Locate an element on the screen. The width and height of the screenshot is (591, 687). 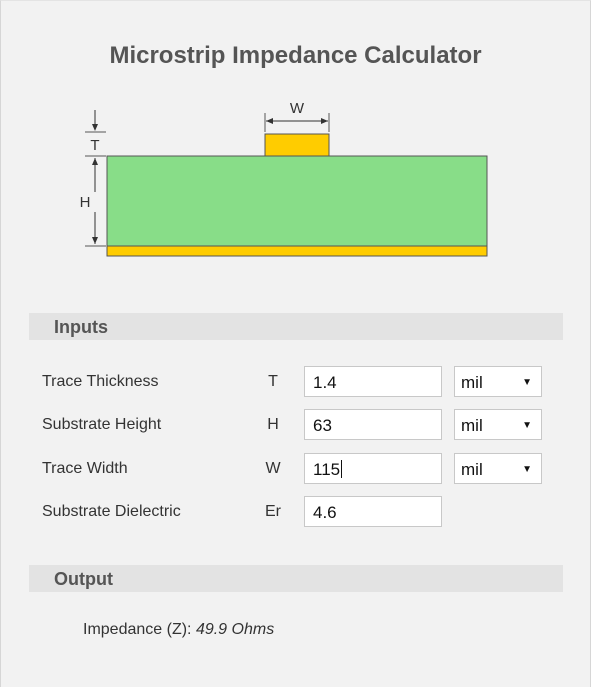
trace-thickness-label: Trace Thickness is located at coordinates (100, 381).